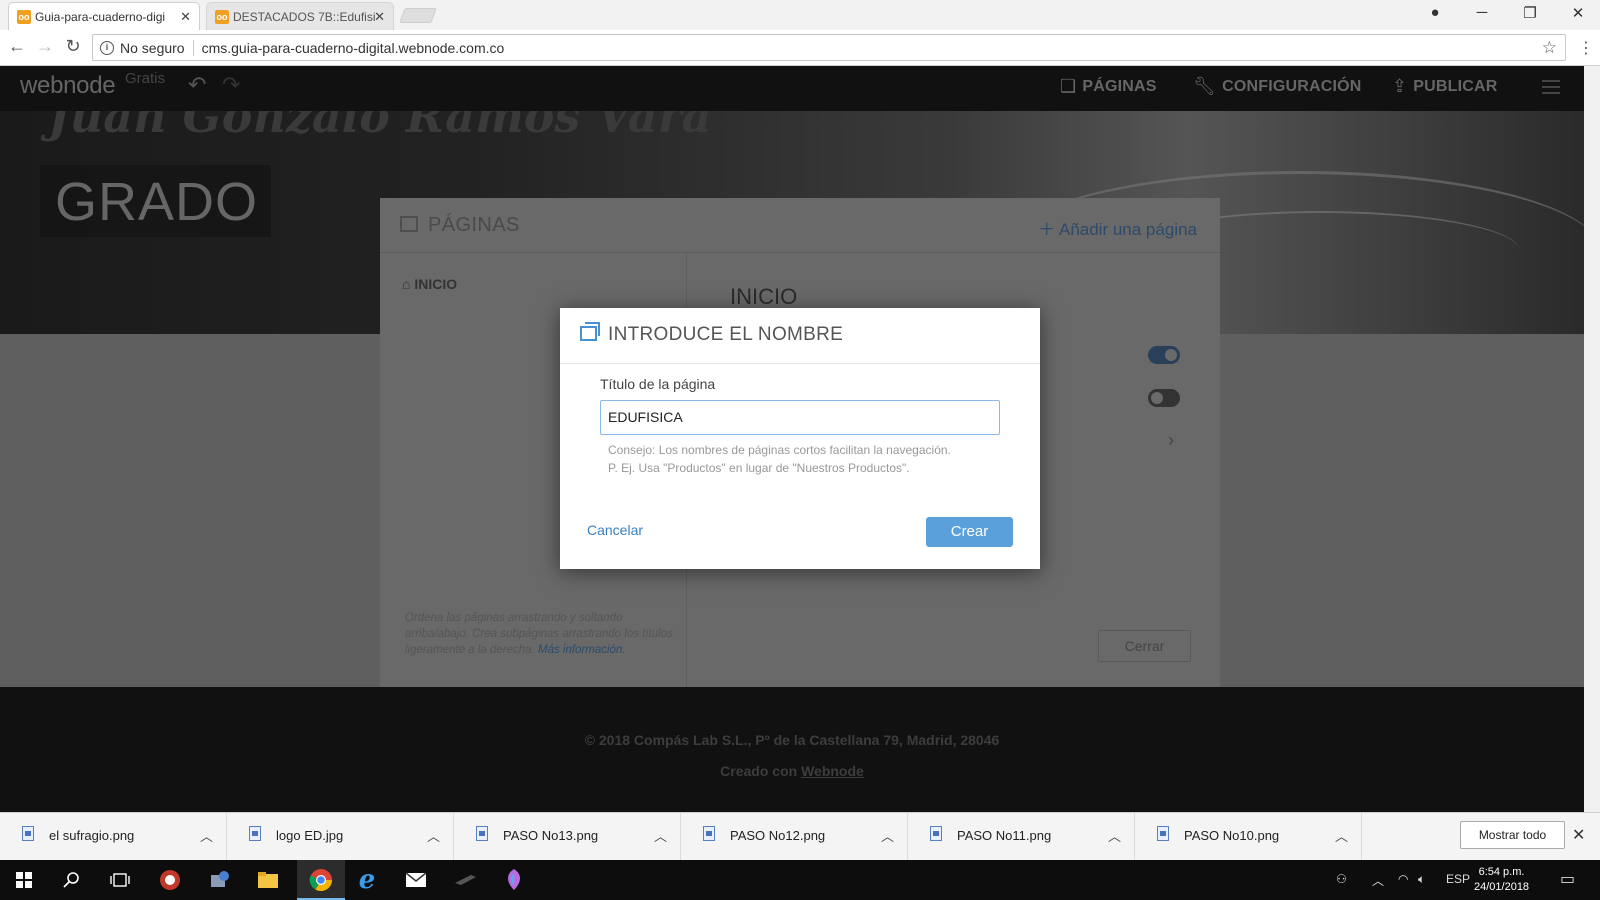 Image resolution: width=1600 pixels, height=900 pixels. What do you see at coordinates (1501, 872) in the screenshot?
I see `clock-time: 6:54 p.m.` at bounding box center [1501, 872].